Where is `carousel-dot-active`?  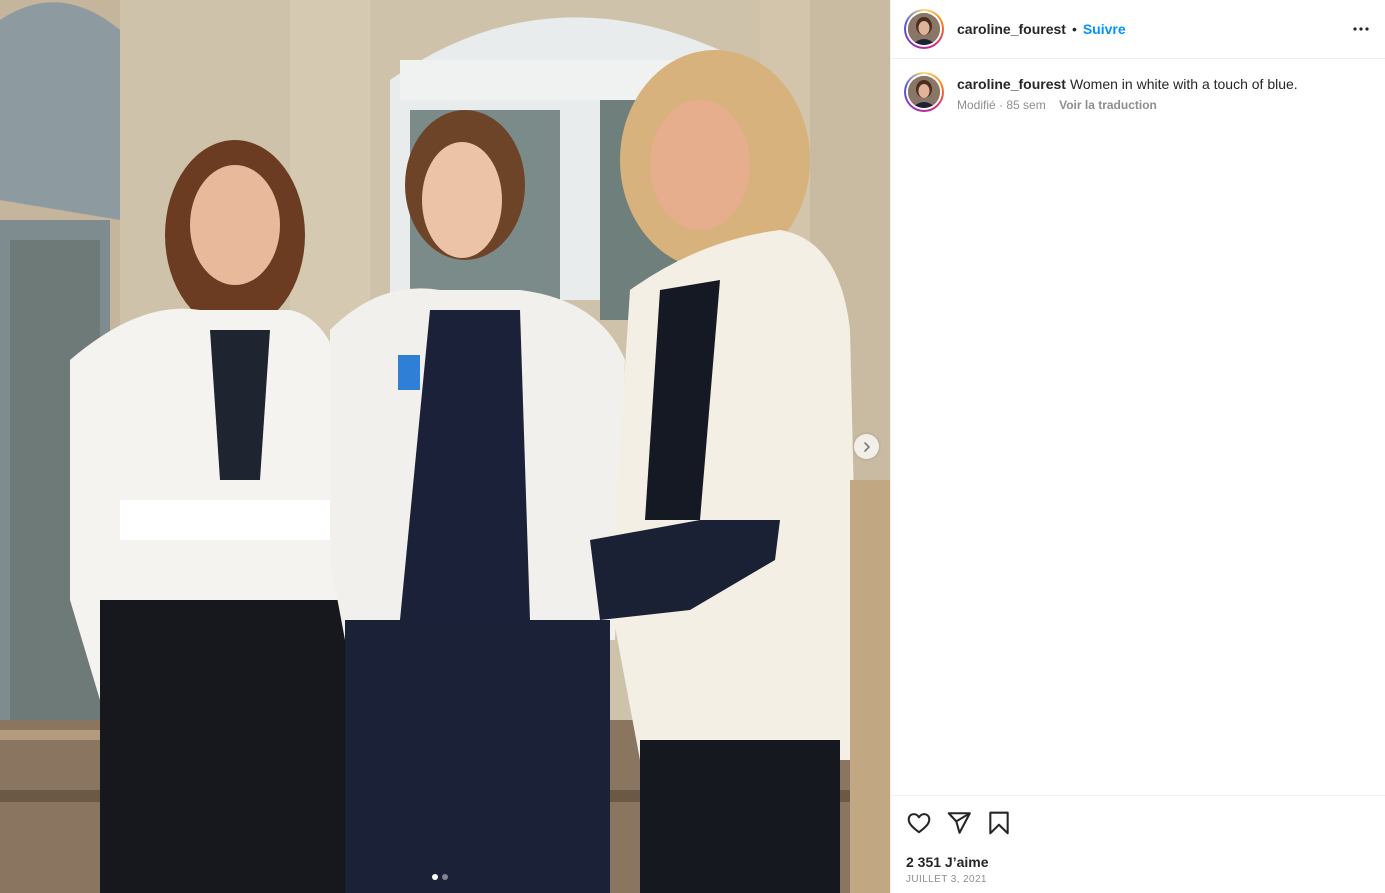
carousel-dot-active is located at coordinates (435, 877).